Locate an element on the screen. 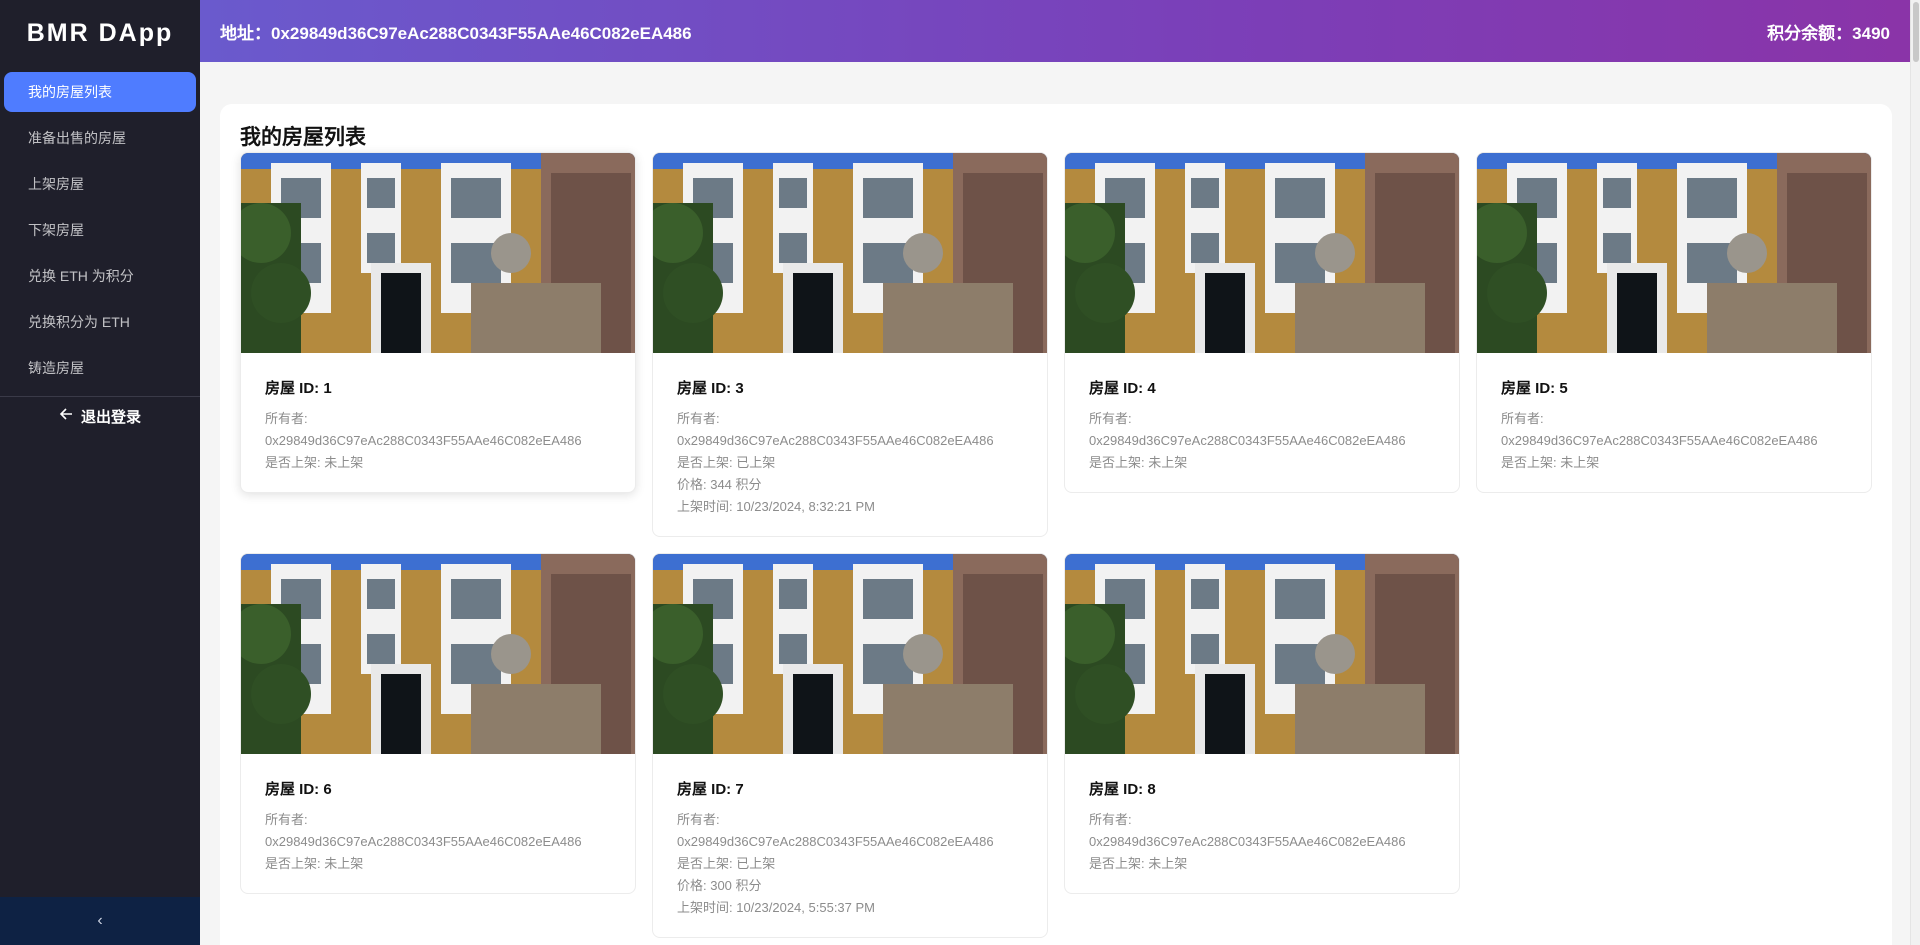 The height and width of the screenshot is (945, 1920). logout-button: 退出登录 is located at coordinates (100, 416).